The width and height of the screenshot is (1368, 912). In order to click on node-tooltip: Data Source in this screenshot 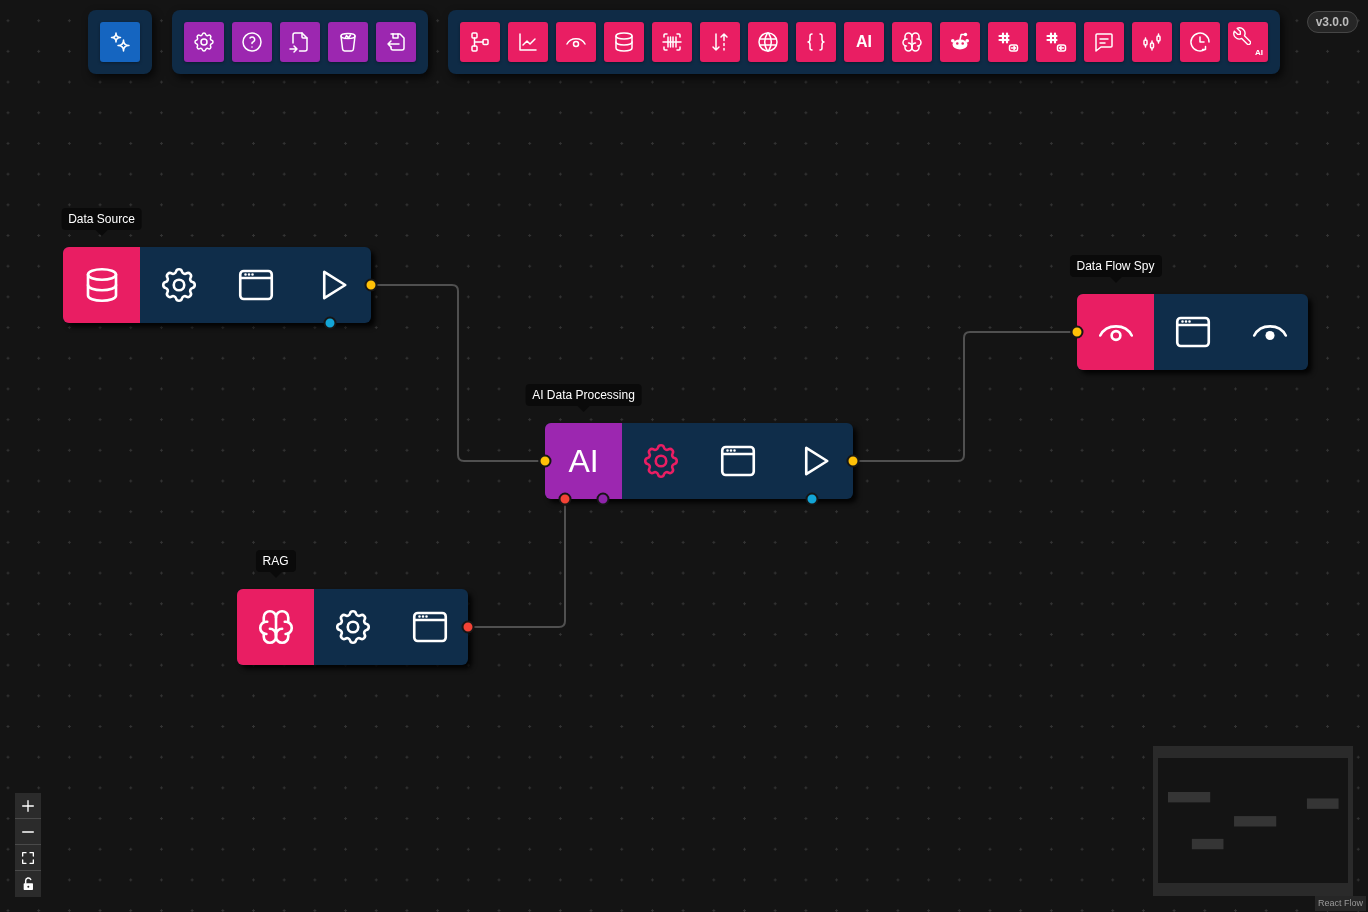, I will do `click(101, 222)`.